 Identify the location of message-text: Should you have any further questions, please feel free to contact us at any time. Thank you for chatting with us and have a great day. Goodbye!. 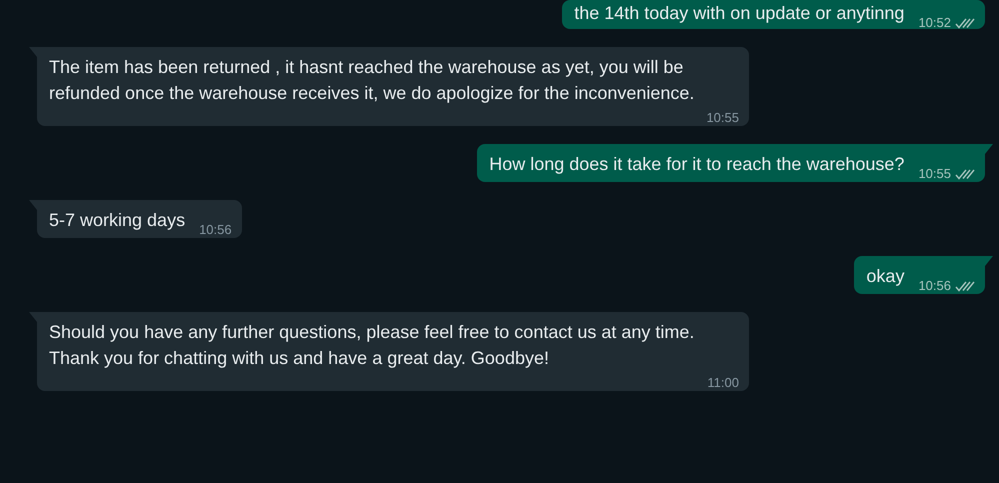
(372, 345).